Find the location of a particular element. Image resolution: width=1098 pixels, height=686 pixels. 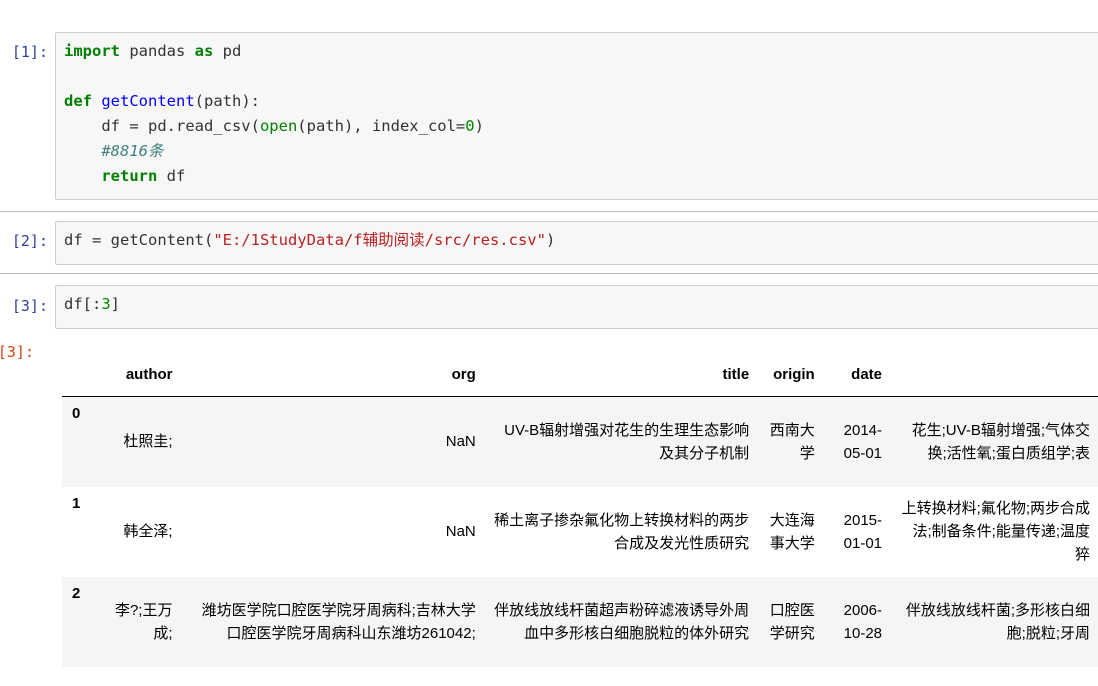

code-string: "E:/1StudyData/f辅助阅读/src/res.csv" is located at coordinates (379, 240).